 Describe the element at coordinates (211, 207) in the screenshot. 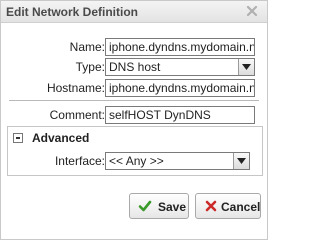

I see `x-icon` at that location.